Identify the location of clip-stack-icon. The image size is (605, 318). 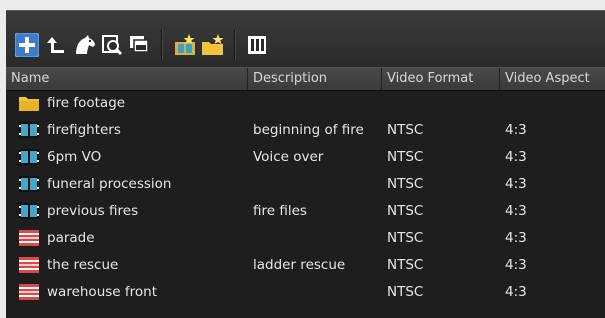
(139, 44).